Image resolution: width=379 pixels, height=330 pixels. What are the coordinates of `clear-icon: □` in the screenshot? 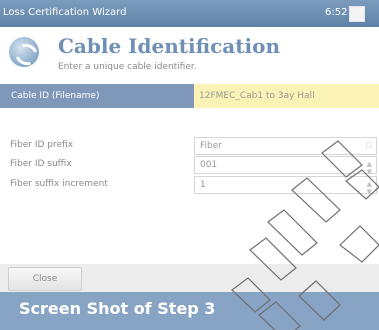 It's located at (368, 145).